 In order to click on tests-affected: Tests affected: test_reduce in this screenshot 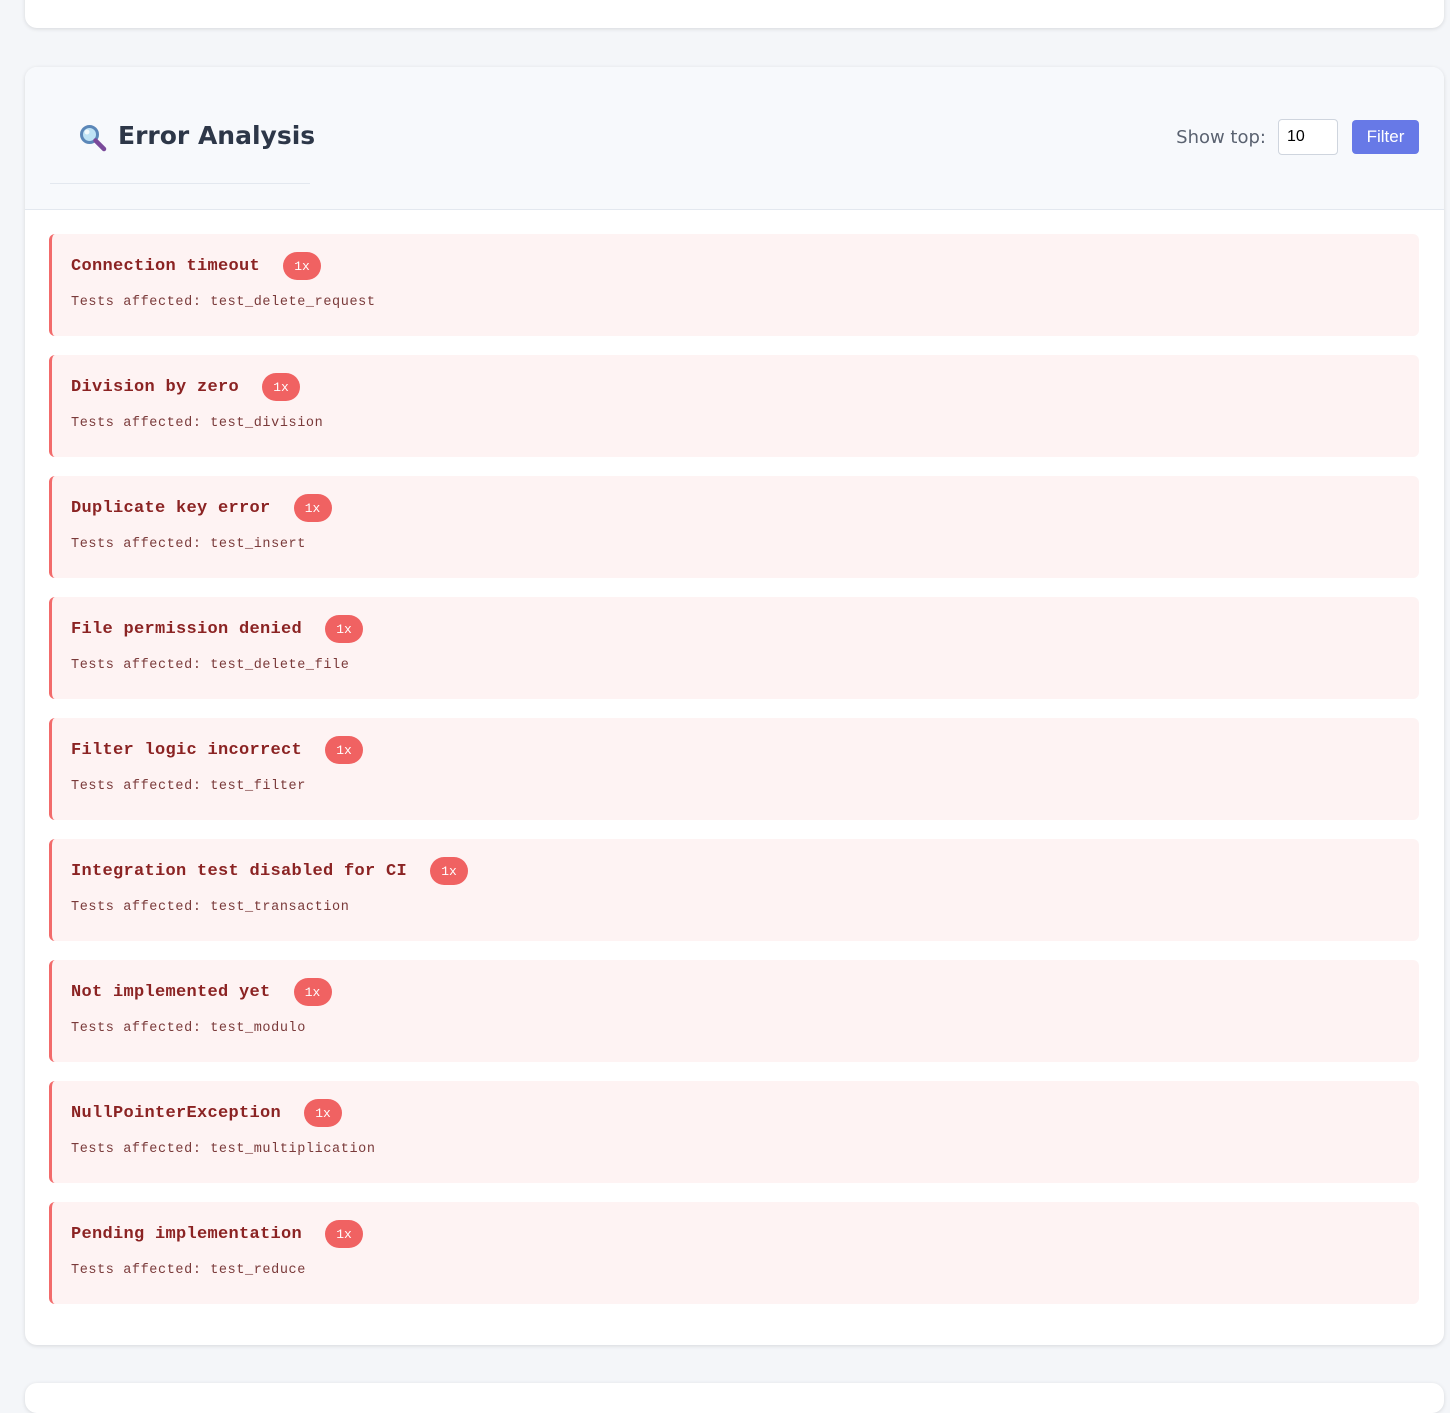, I will do `click(188, 1270)`.